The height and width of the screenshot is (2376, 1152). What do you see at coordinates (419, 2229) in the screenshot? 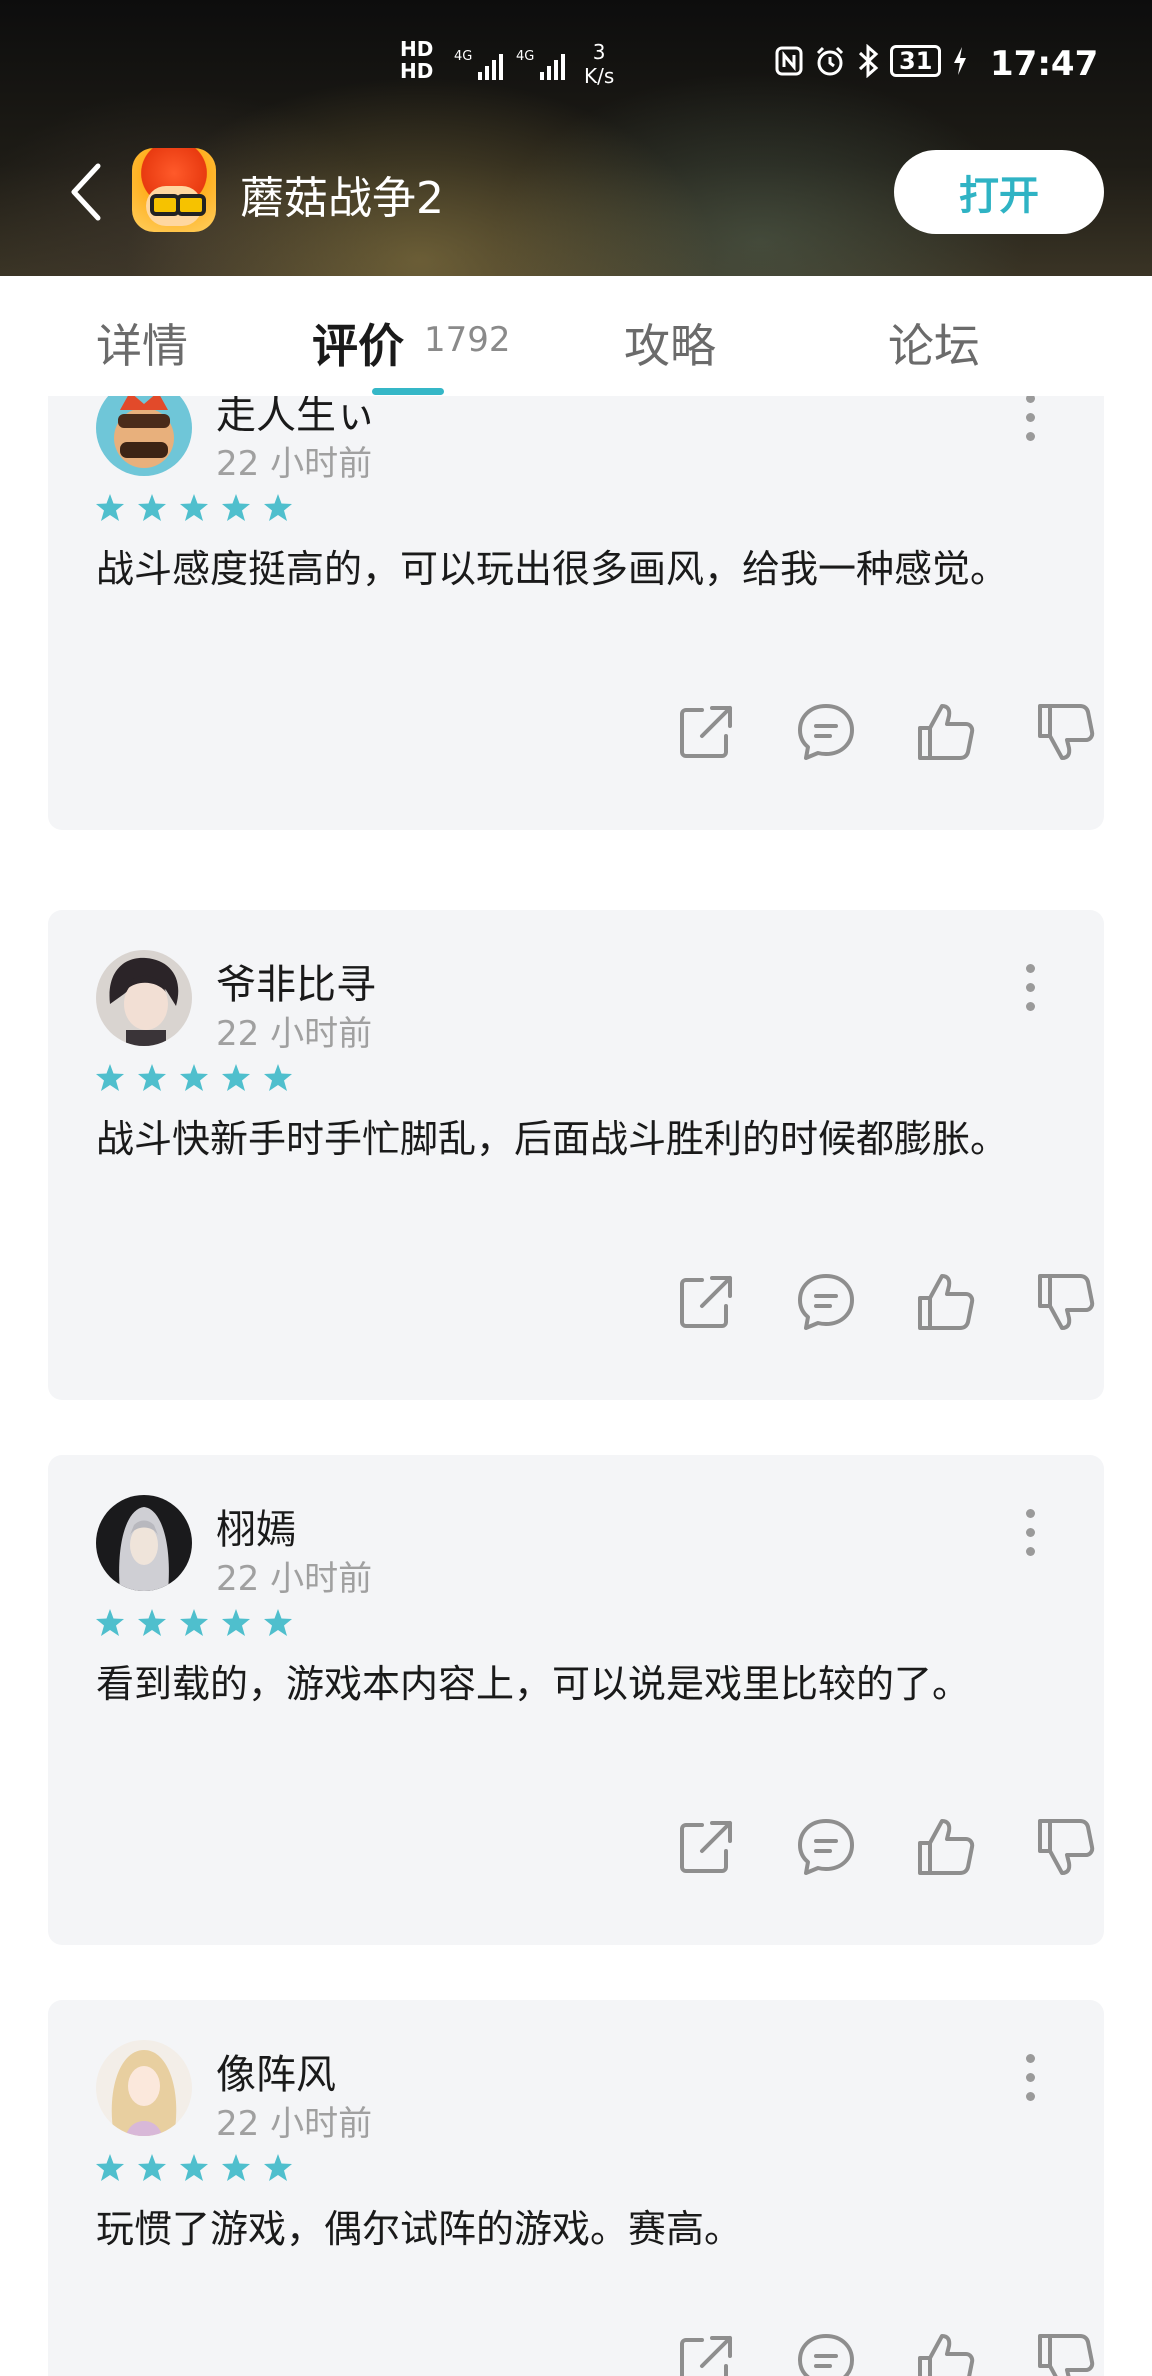
I see `review-text: 玩惯了游戏，偶尔试阵的游戏。赛高。` at bounding box center [419, 2229].